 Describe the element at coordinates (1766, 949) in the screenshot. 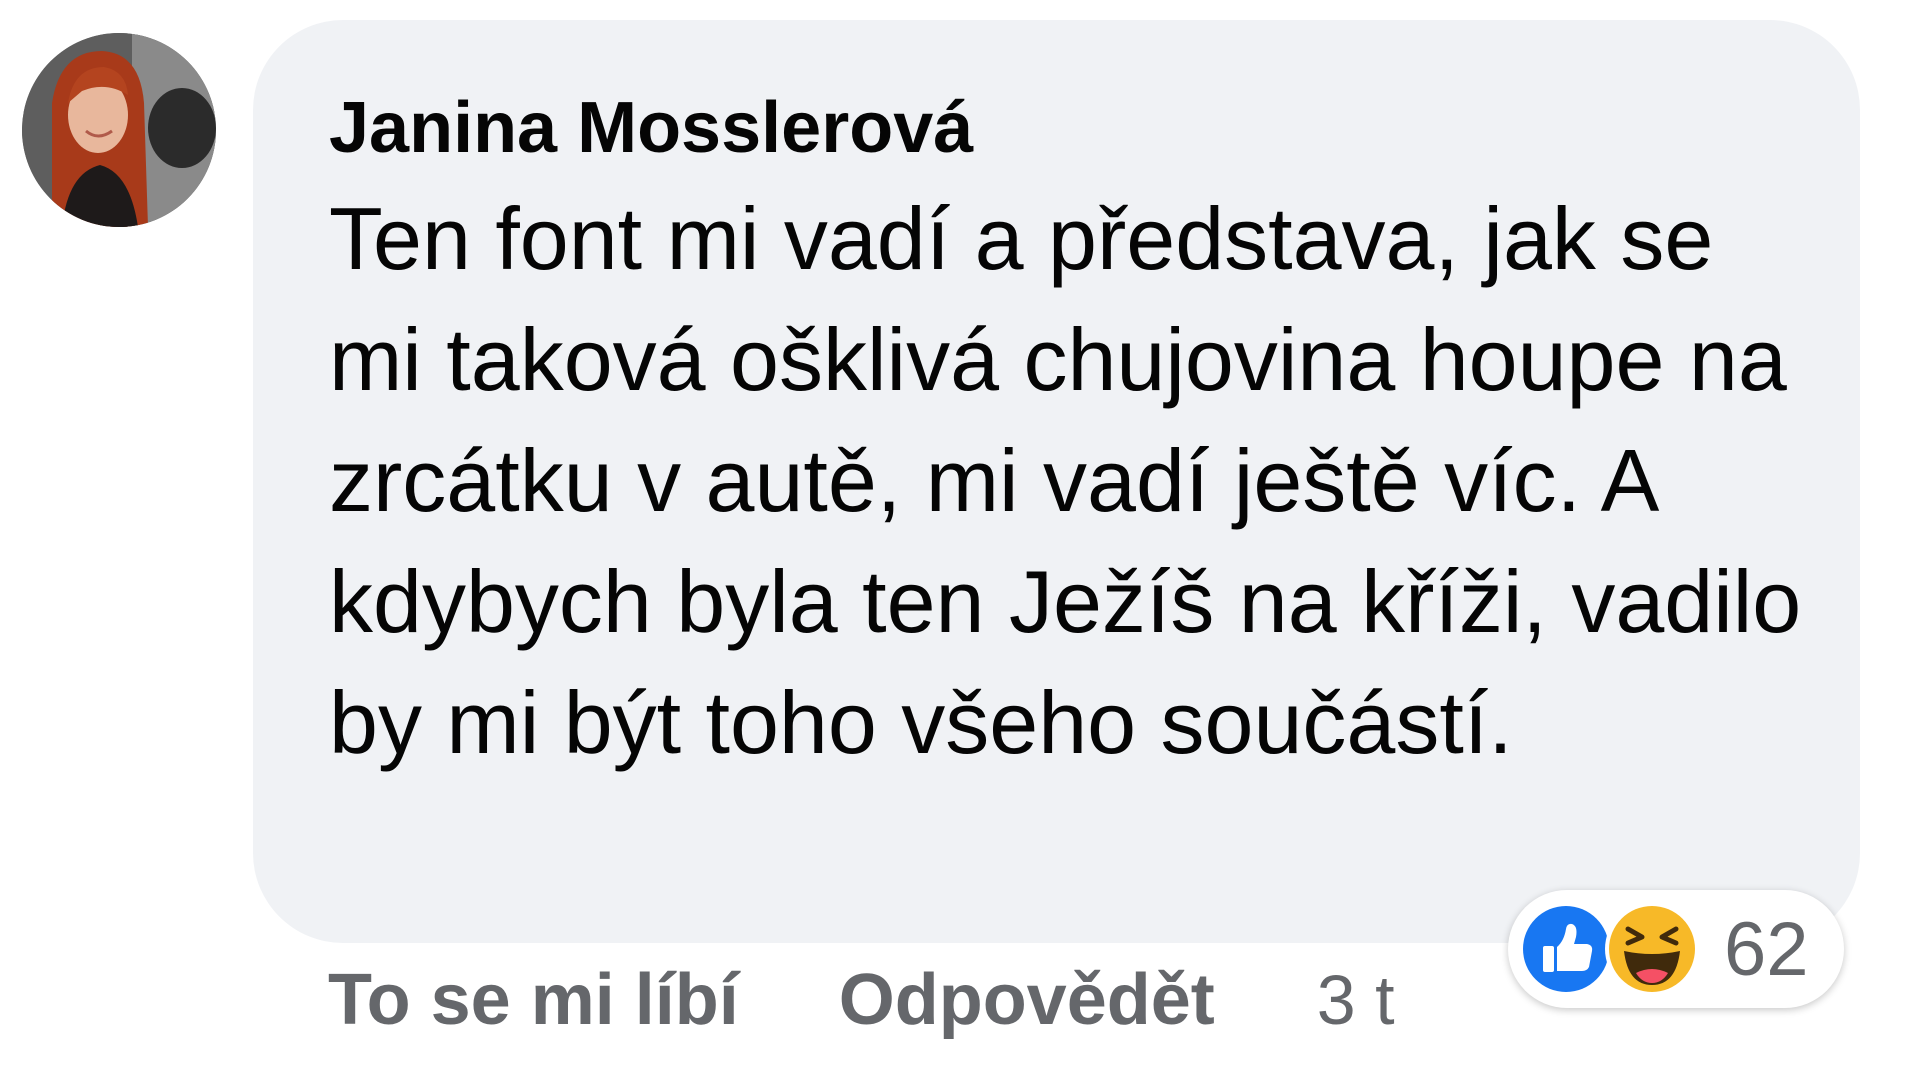

I see `reaction-count: 62` at that location.